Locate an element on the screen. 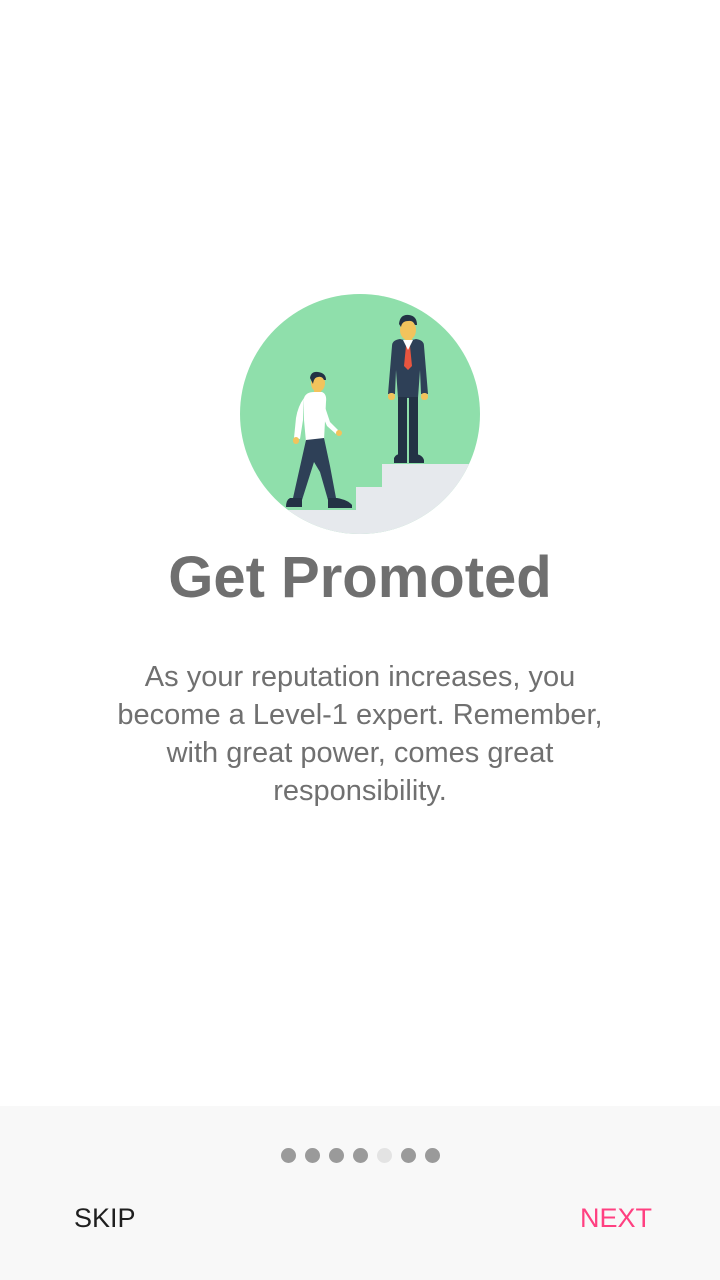  skip-button: SKIP is located at coordinates (105, 1218).